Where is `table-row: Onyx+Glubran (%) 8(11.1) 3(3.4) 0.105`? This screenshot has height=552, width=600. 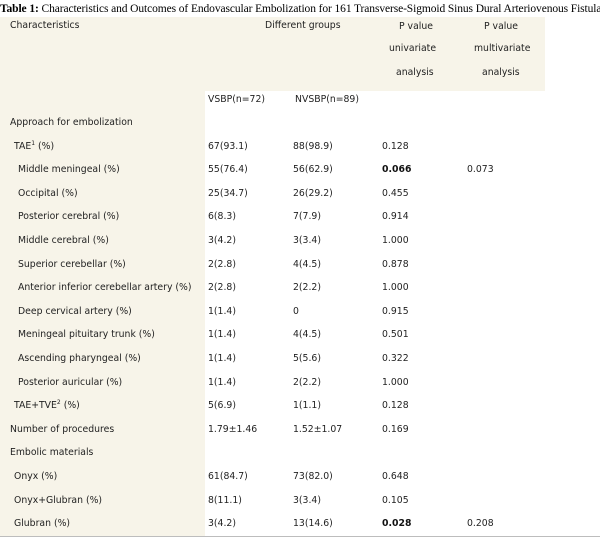 table-row: Onyx+Glubran (%) 8(11.1) 3(3.4) 0.105 is located at coordinates (300, 500).